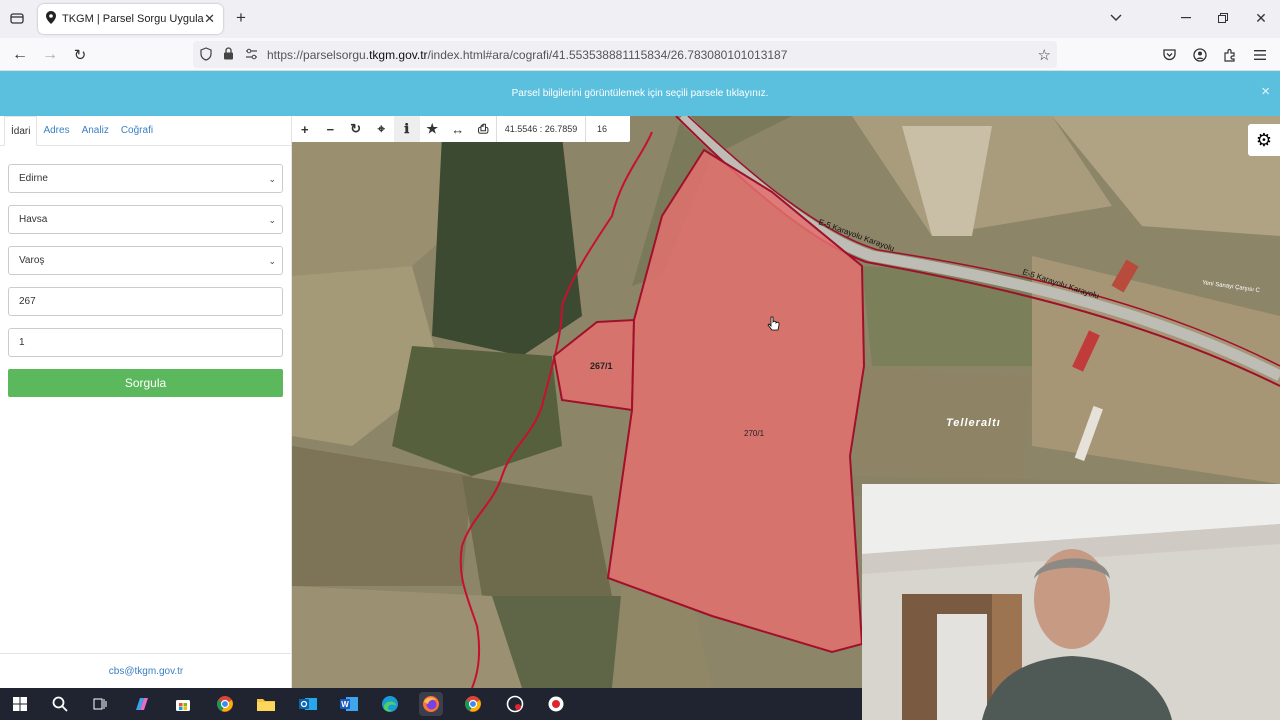 This screenshot has width=1280, height=720. Describe the element at coordinates (142, 704) in the screenshot. I see `copilot-icon` at that location.